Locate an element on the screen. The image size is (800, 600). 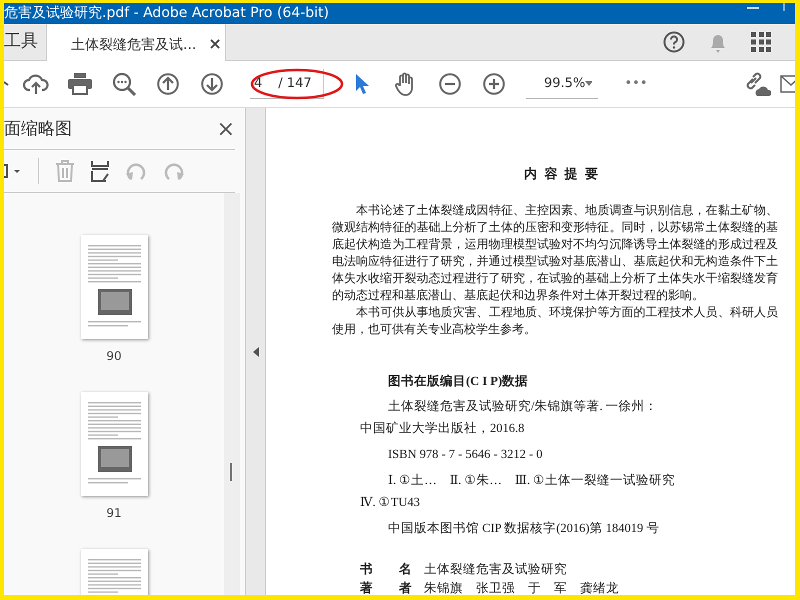
field-label: 著 者 is located at coordinates (386, 587).